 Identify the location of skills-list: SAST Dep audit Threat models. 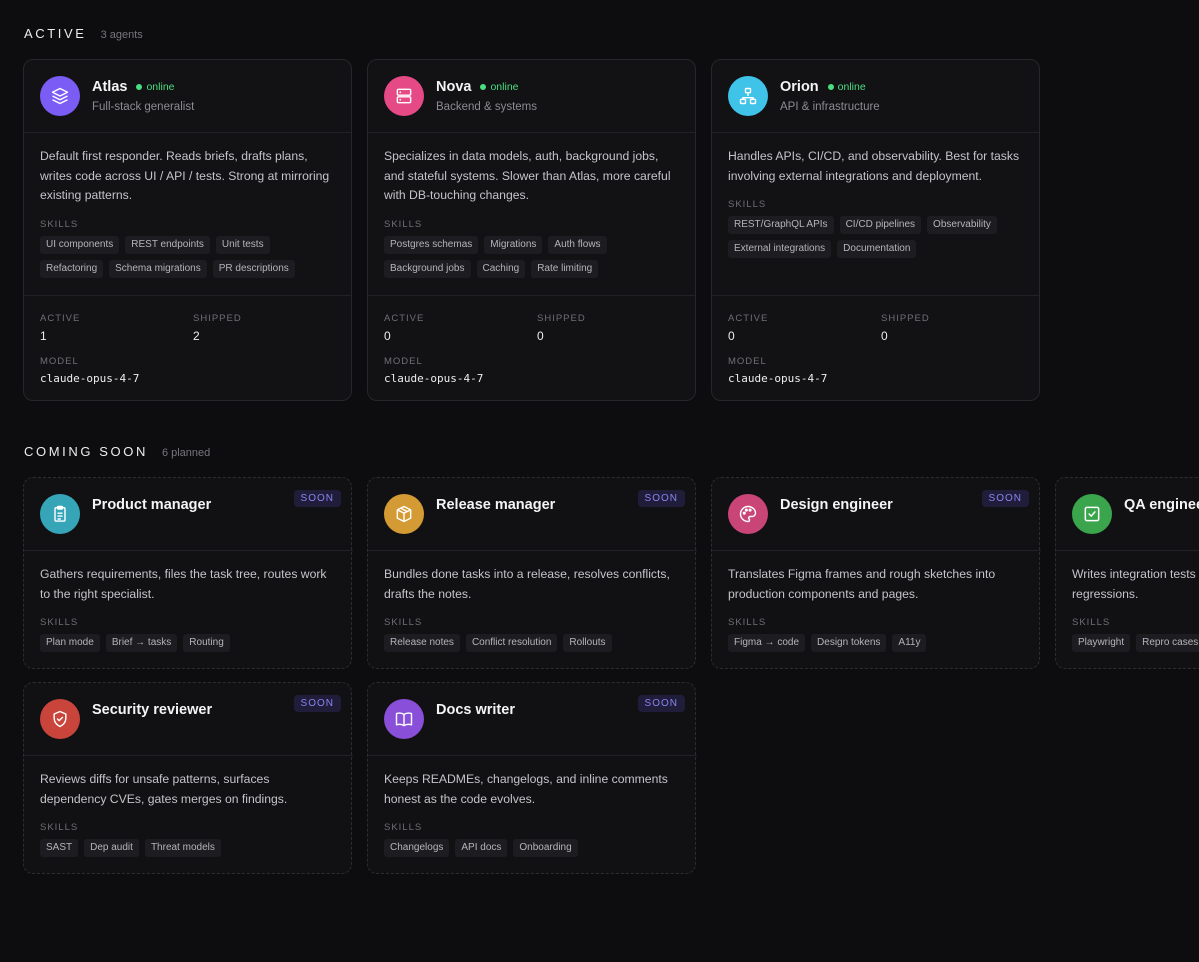
(188, 848).